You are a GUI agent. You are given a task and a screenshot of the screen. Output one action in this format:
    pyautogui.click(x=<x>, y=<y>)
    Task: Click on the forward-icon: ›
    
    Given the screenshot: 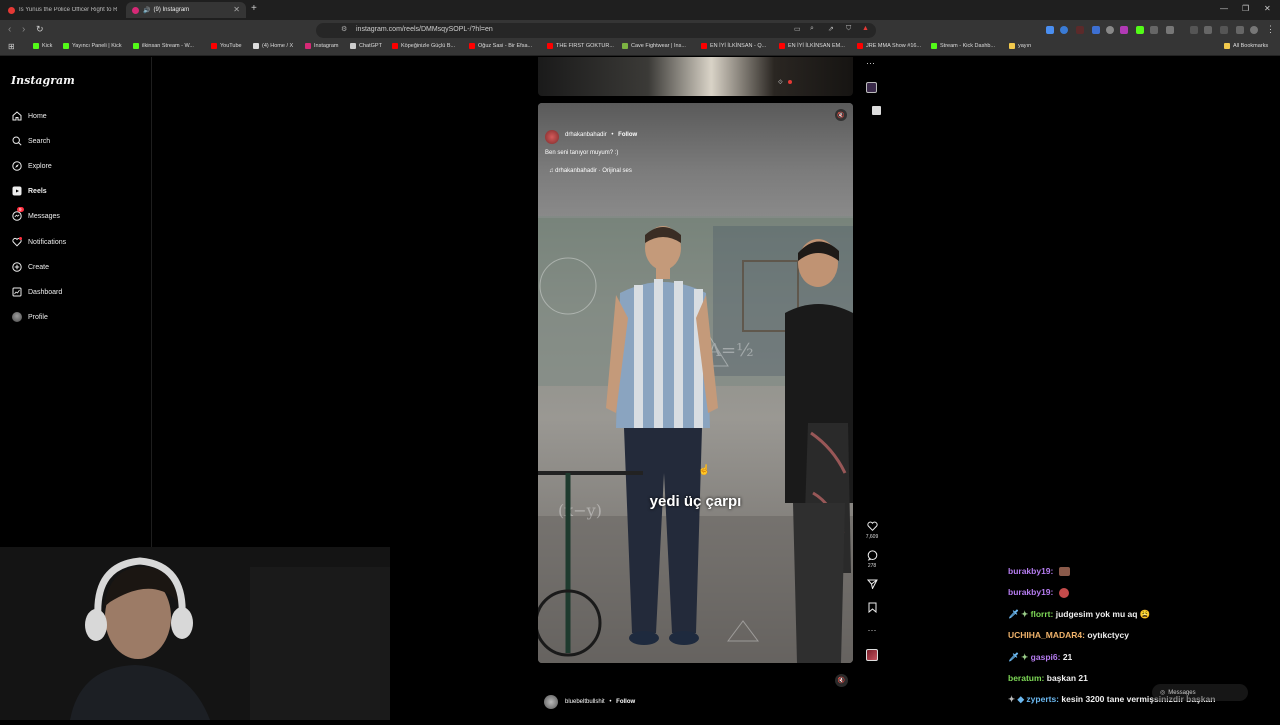 What is the action you would take?
    pyautogui.click(x=23, y=29)
    